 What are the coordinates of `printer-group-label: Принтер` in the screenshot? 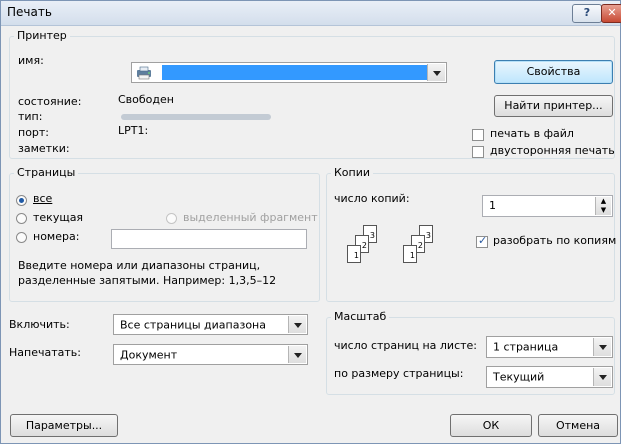 It's located at (42, 35).